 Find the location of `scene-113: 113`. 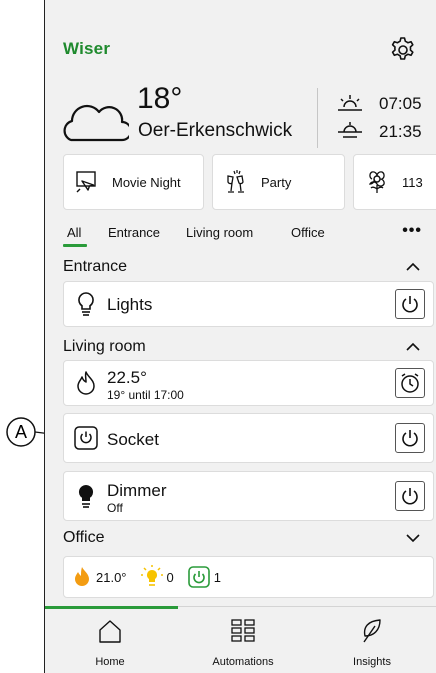

scene-113: 113 is located at coordinates (394, 182).